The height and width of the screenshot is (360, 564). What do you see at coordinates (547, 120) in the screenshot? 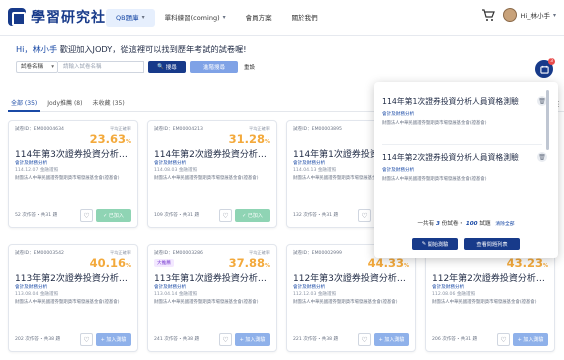
I see `popup-scrollbar` at bounding box center [547, 120].